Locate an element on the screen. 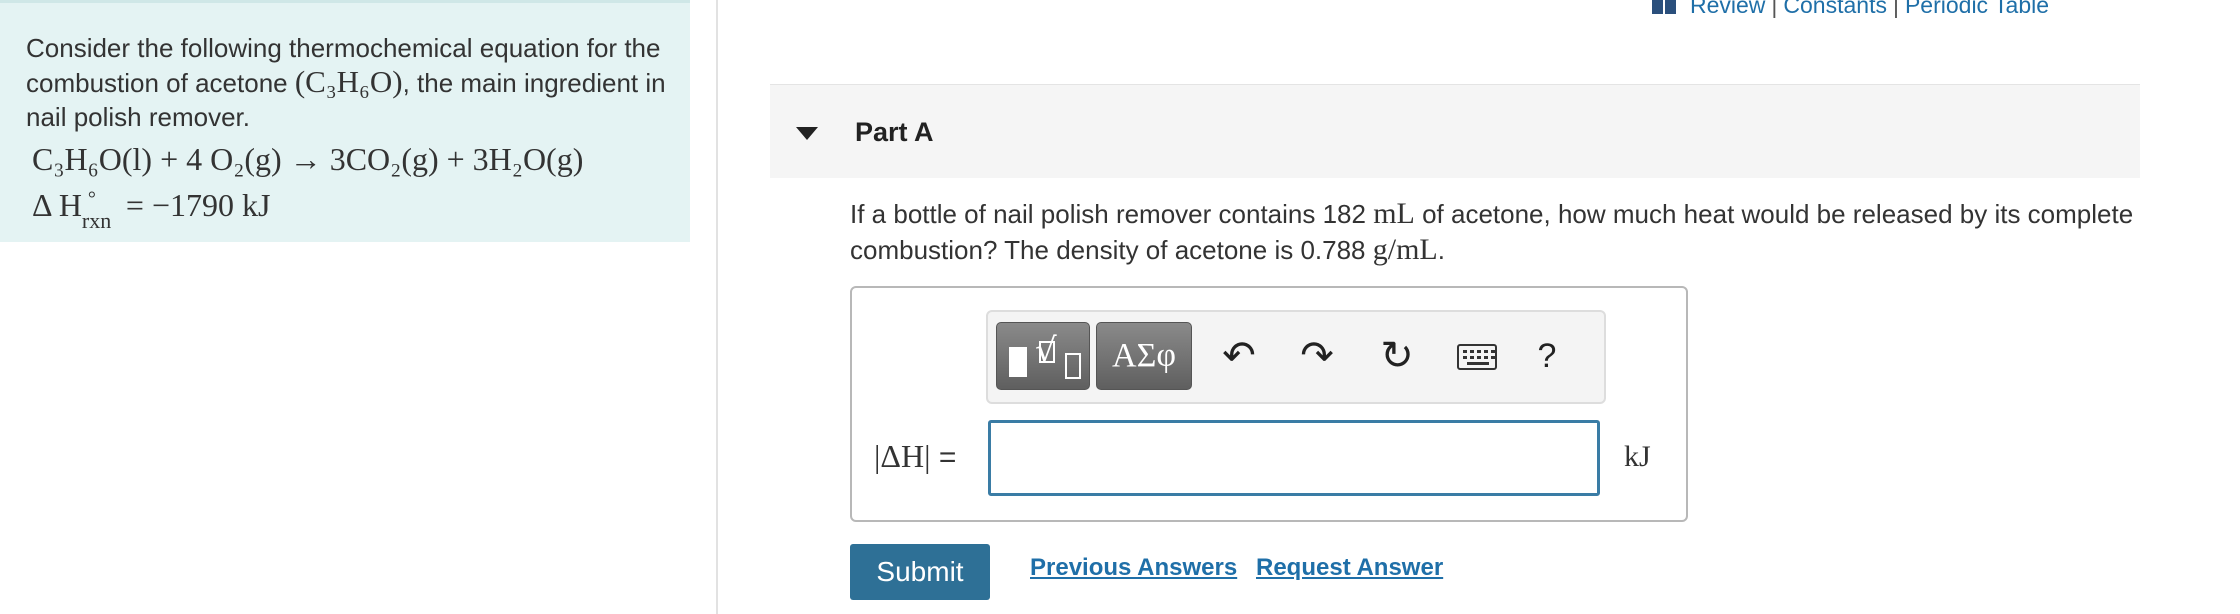 This screenshot has width=2240, height=614. answer-label: |ΔH| = is located at coordinates (915, 456).